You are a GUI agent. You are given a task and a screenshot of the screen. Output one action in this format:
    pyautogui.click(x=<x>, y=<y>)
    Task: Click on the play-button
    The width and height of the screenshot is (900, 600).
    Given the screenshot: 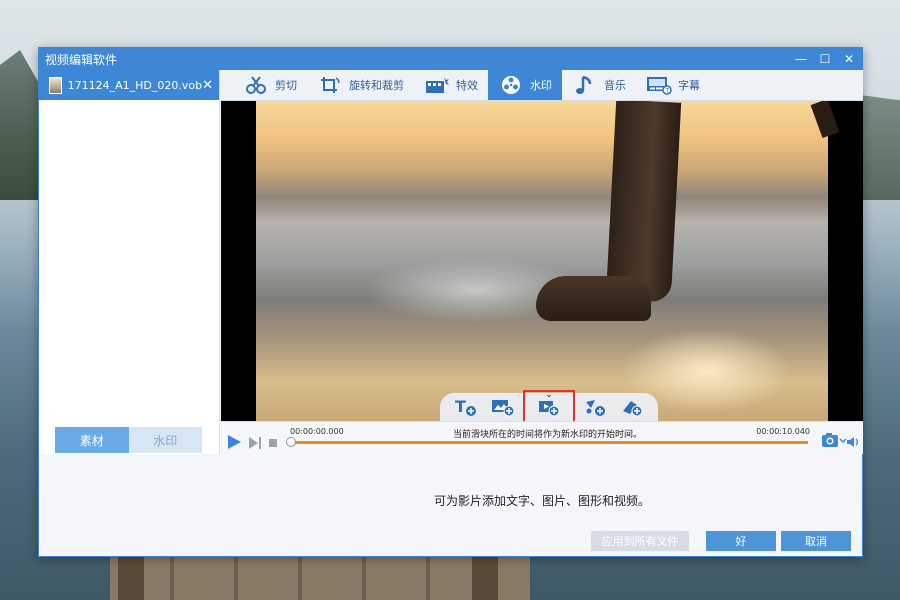 What is the action you would take?
    pyautogui.click(x=234, y=444)
    